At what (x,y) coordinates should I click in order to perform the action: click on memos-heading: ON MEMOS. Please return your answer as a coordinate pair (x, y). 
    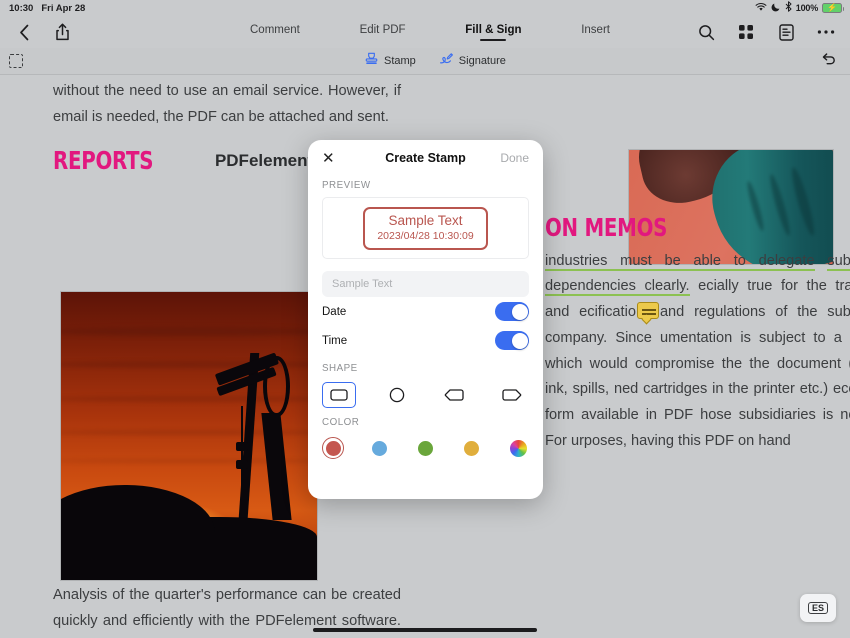
    Looking at the image, I should click on (606, 227).